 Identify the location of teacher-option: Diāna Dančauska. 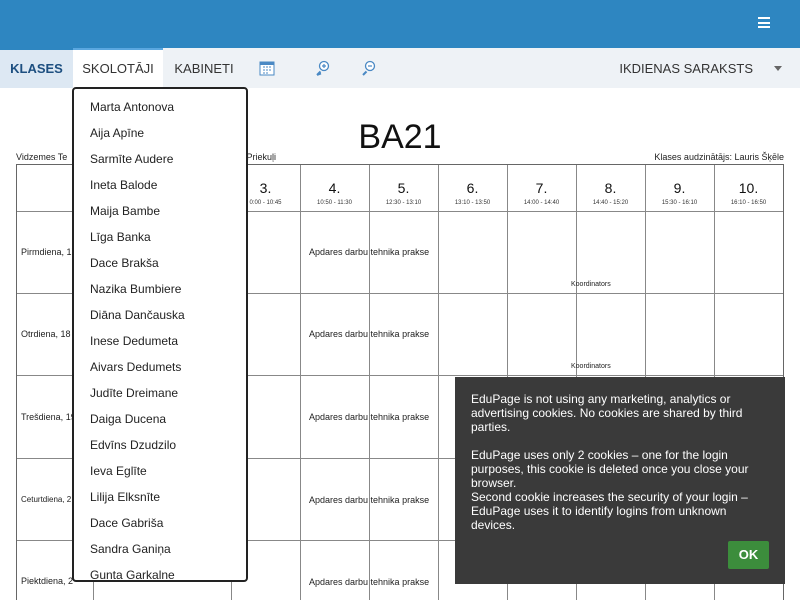
(160, 315).